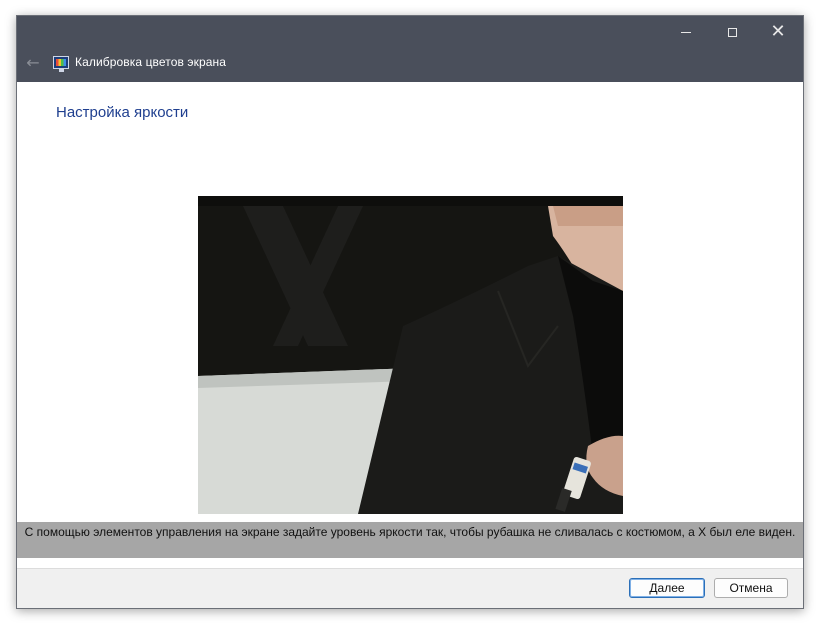 The height and width of the screenshot is (625, 818). I want to click on display-color-icon, so click(61, 63).